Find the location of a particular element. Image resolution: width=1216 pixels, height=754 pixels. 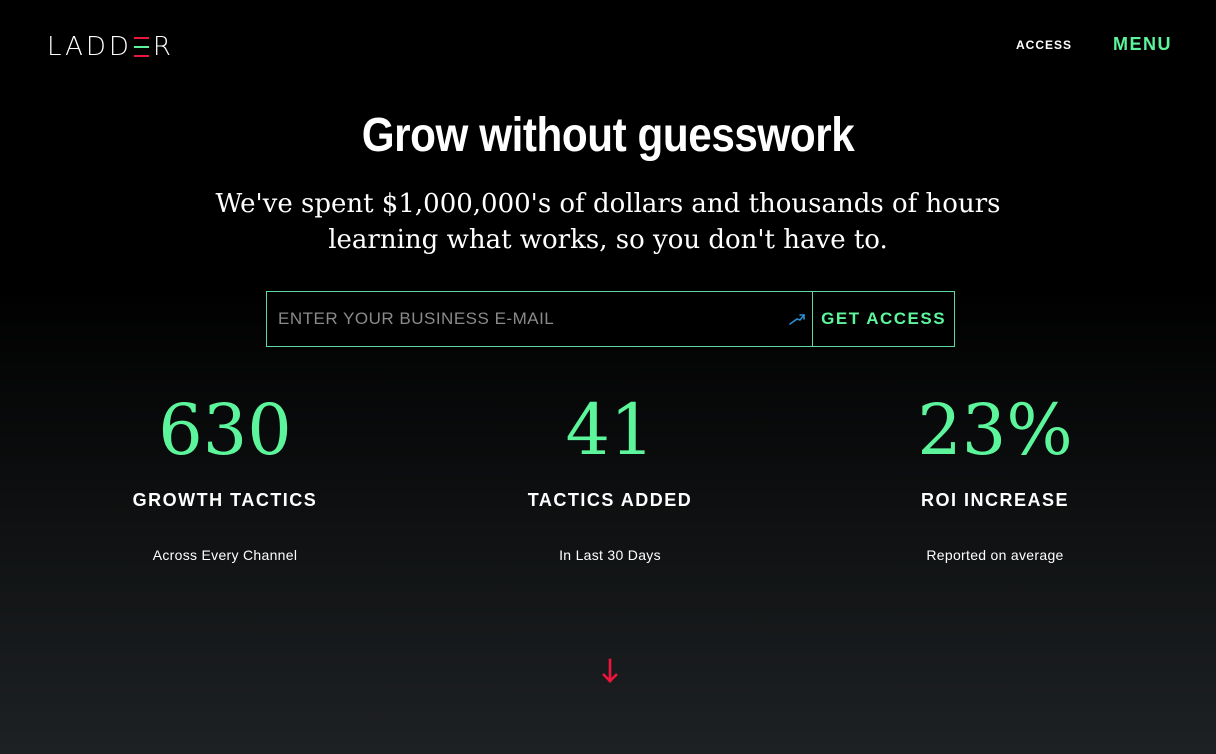

stat-number: 41 is located at coordinates (610, 430).